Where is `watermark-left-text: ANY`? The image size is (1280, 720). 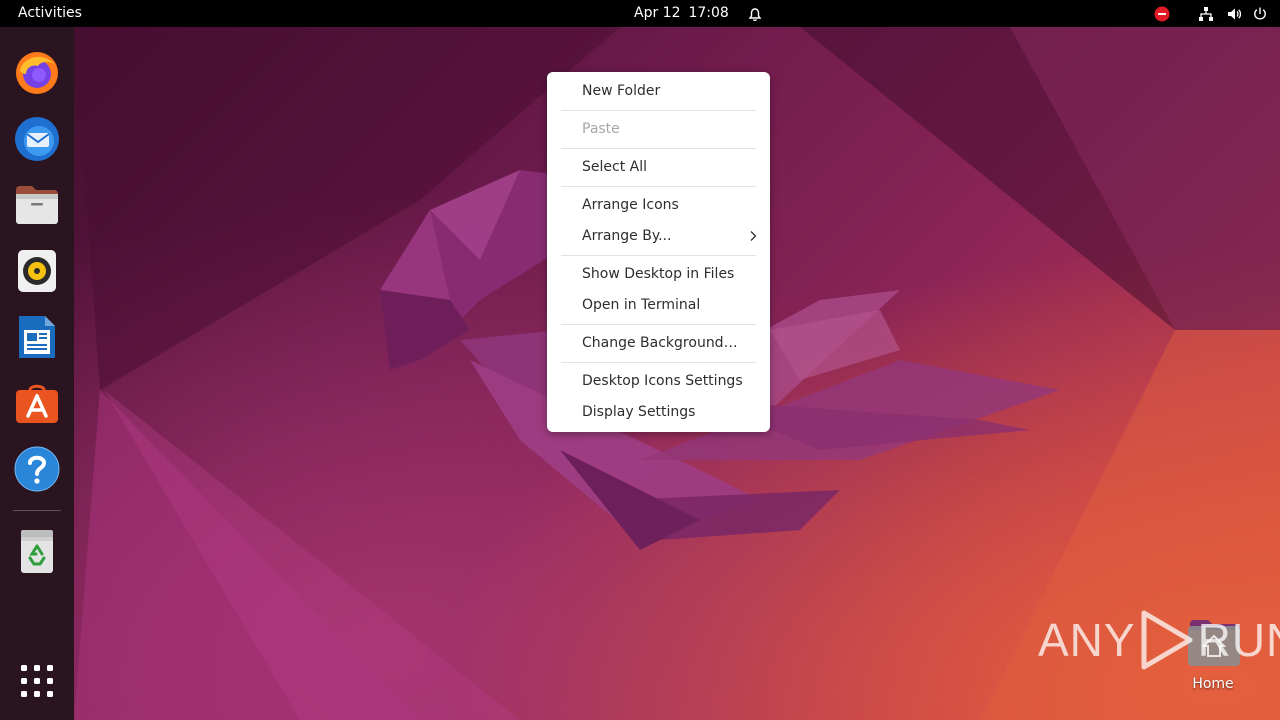
watermark-left-text: ANY is located at coordinates (1087, 640).